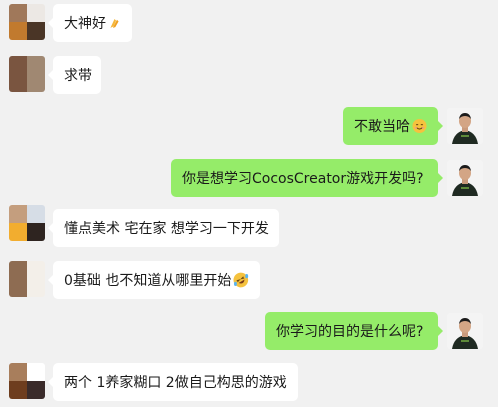 The image size is (498, 407). I want to click on pray-hands-icon, so click(114, 23).